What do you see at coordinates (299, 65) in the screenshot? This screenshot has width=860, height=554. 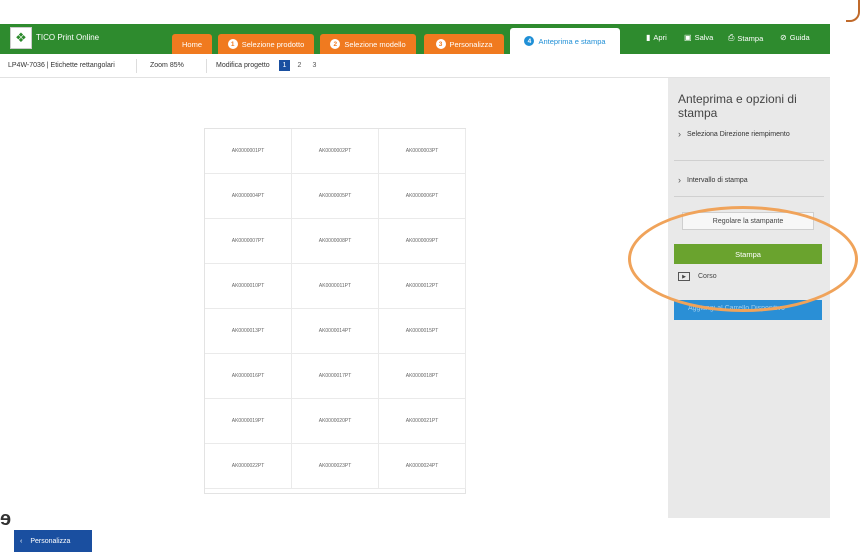 I see `page-button-2: 2` at bounding box center [299, 65].